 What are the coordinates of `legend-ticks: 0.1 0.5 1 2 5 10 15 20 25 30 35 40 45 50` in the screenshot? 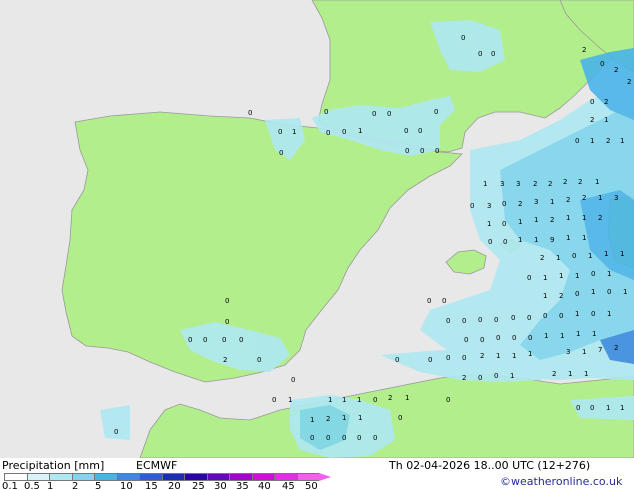 It's located at (170, 485).